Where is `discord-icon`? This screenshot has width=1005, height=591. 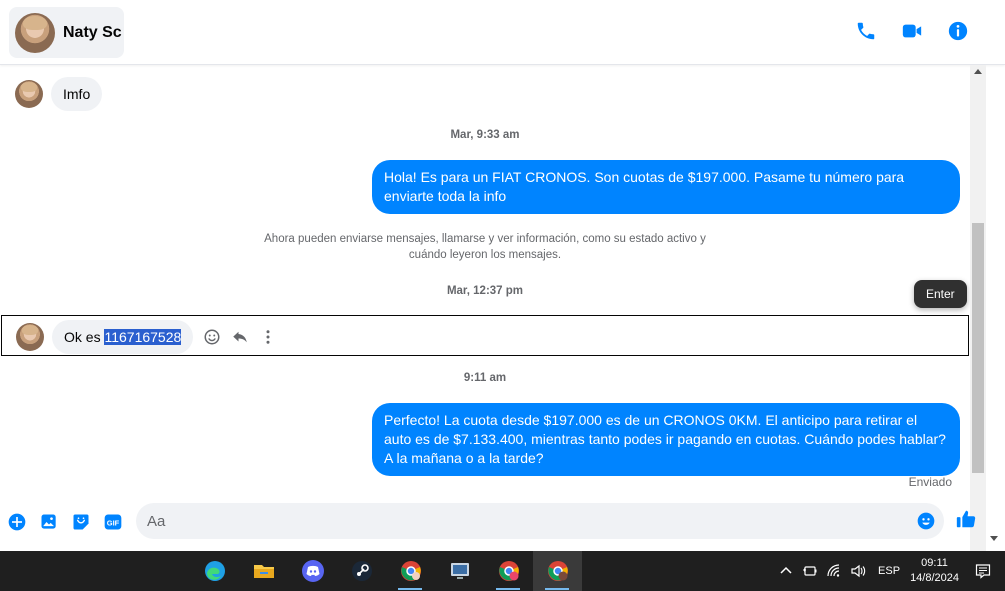
discord-icon is located at coordinates (312, 571).